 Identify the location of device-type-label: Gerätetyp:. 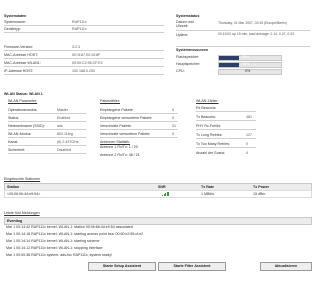
(12, 29).